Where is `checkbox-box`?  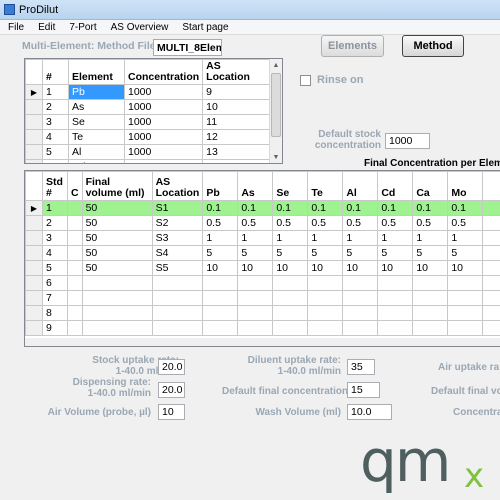
checkbox-box is located at coordinates (305, 80).